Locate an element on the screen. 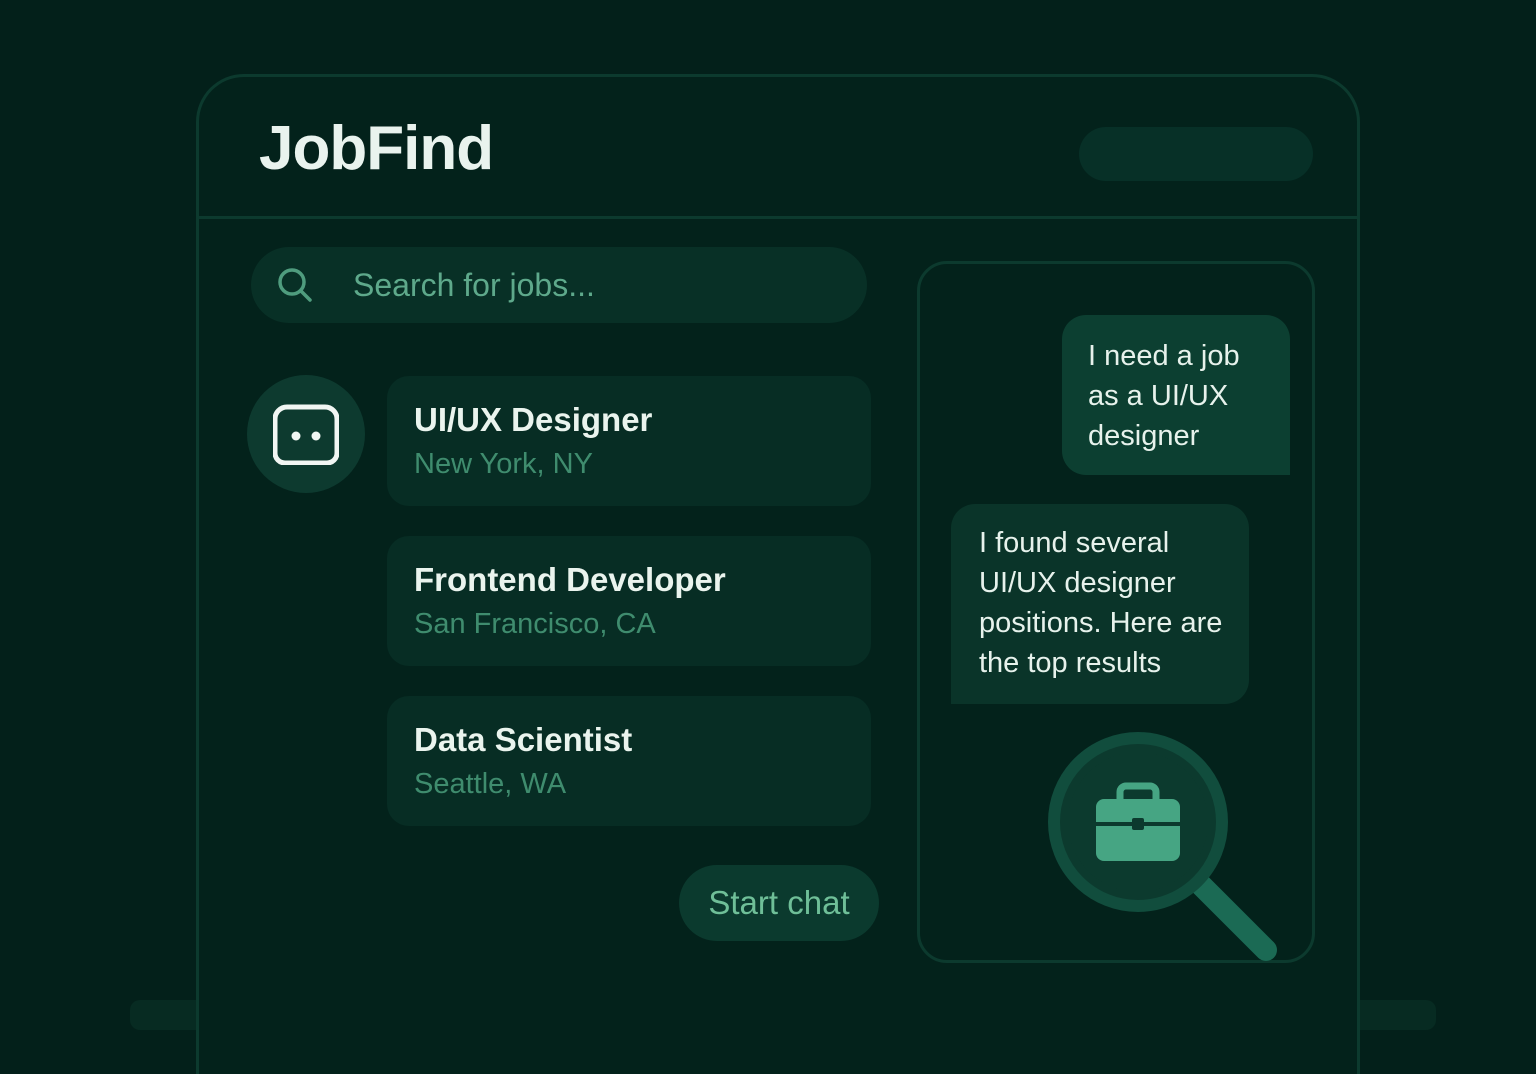  job-title: UI/UX Designer is located at coordinates (533, 419).